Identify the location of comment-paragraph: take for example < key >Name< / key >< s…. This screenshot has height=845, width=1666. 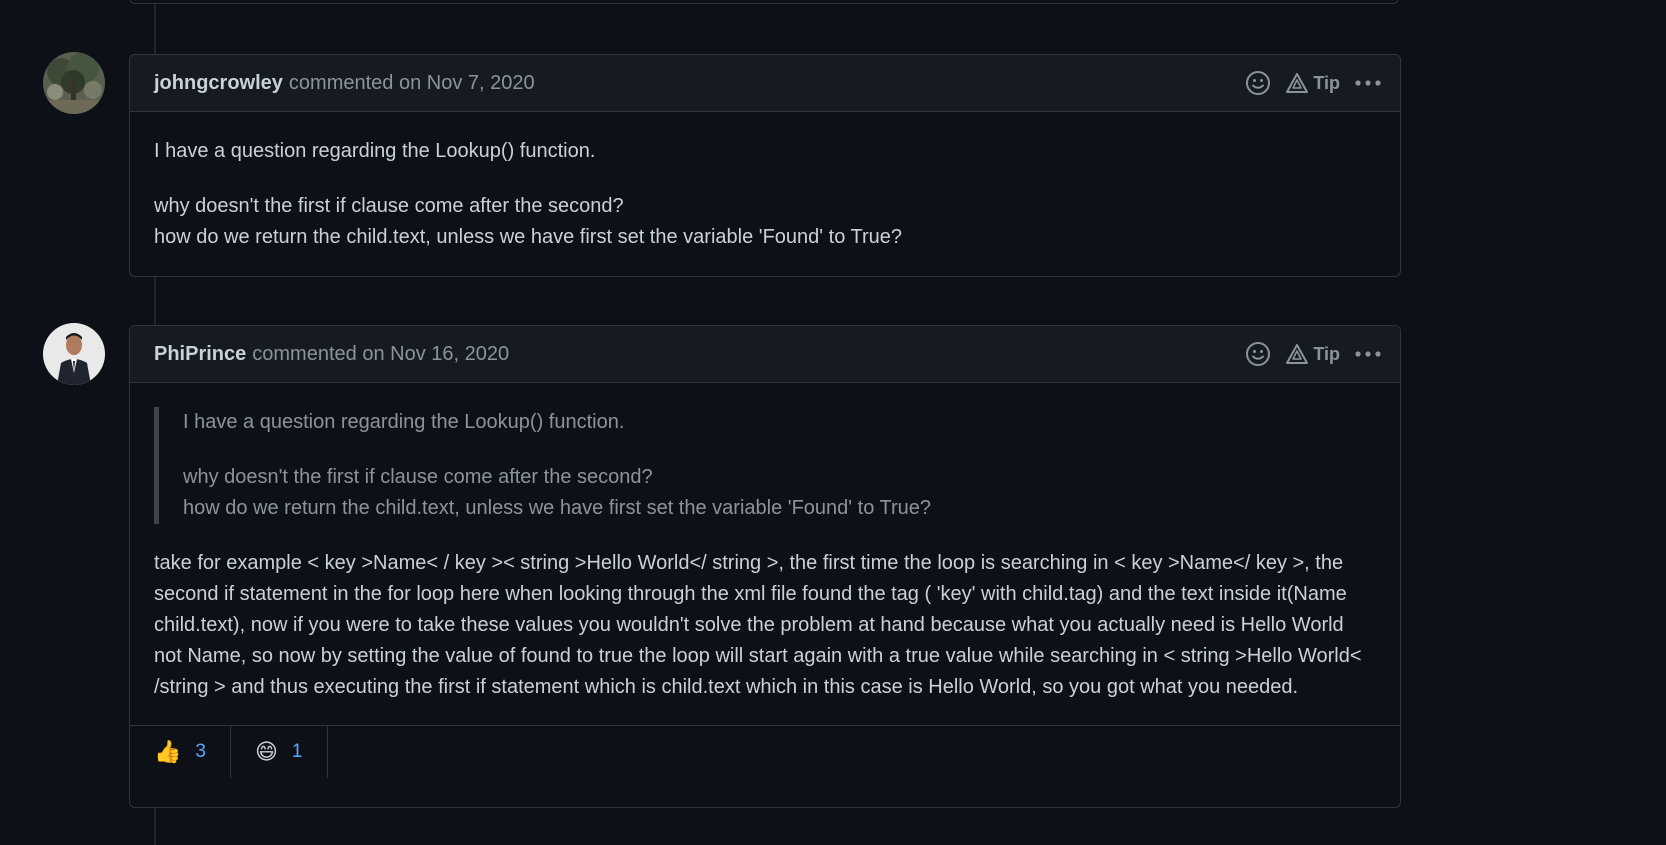
(758, 625).